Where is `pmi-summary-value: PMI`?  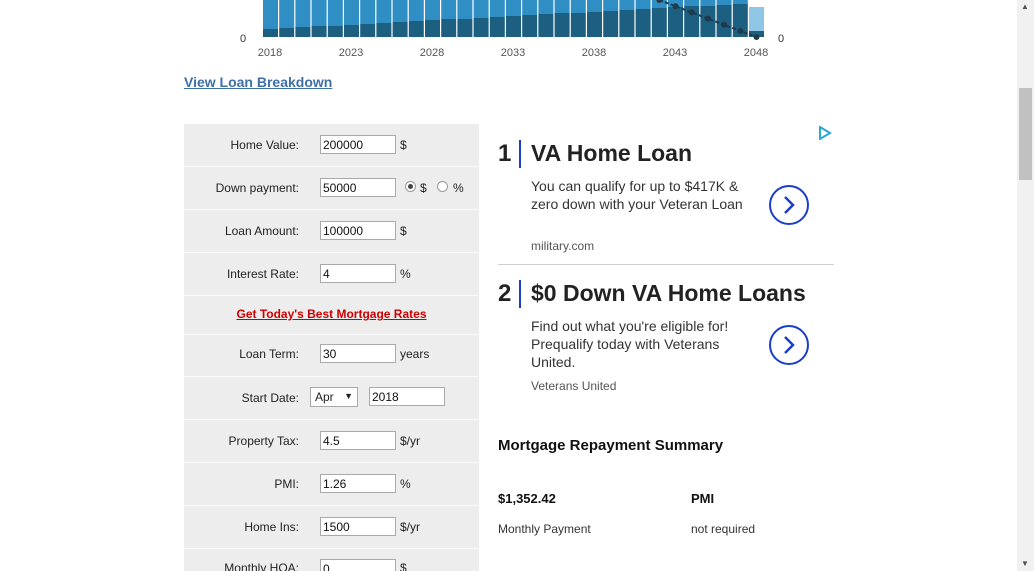 pmi-summary-value: PMI is located at coordinates (703, 498).